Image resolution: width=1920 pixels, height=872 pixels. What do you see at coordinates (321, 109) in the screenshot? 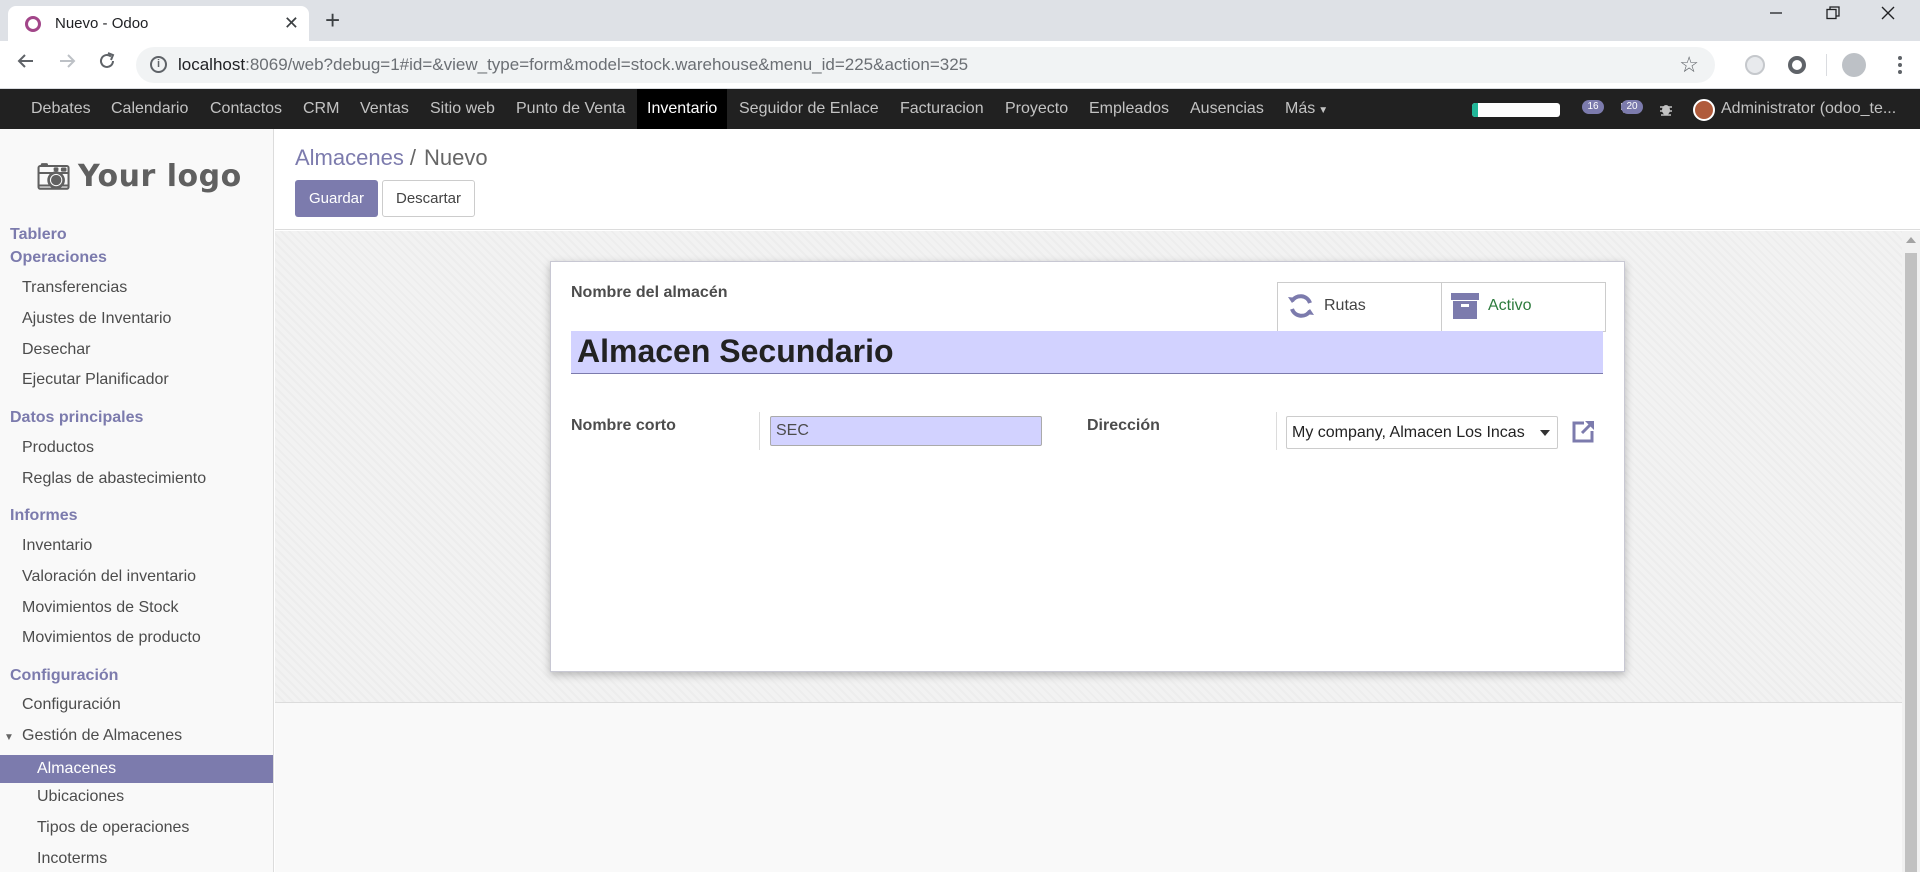
I see `menu-crm: CRM` at bounding box center [321, 109].